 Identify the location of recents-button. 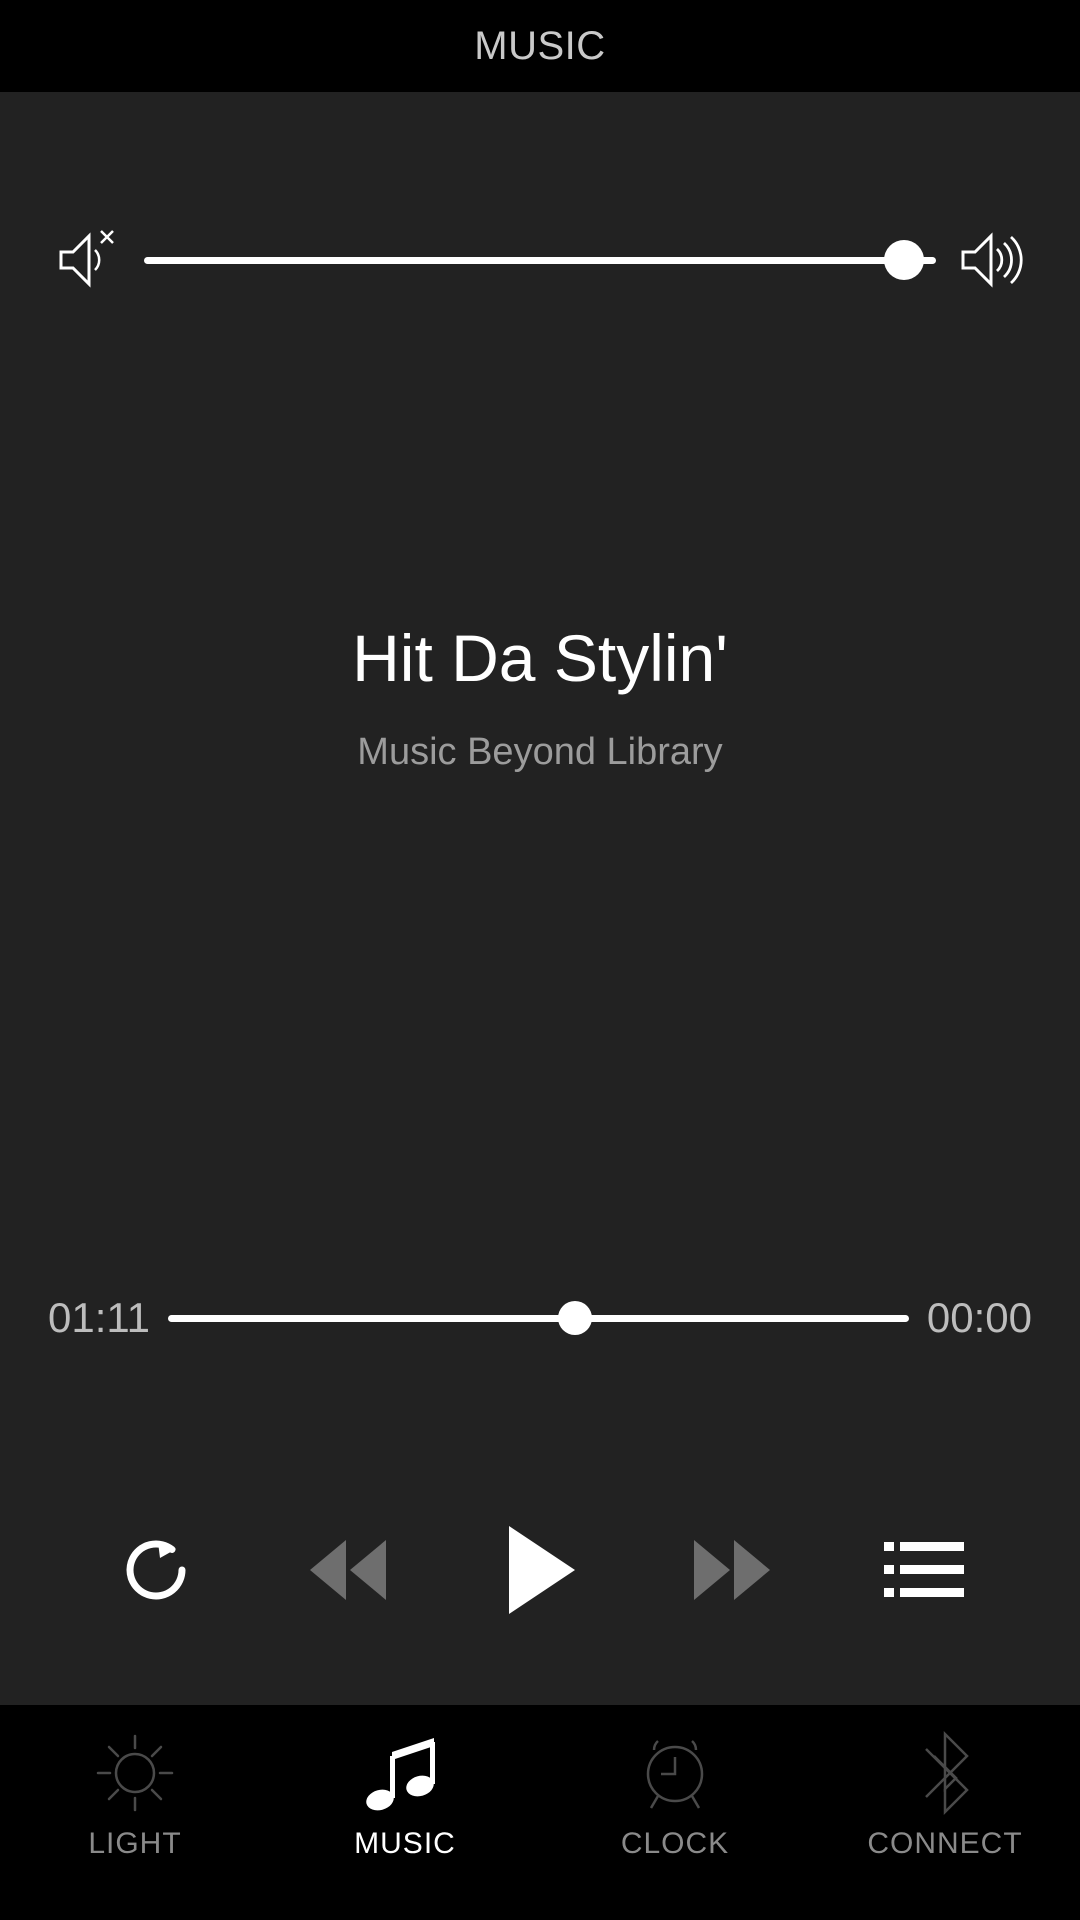
(790, 1901).